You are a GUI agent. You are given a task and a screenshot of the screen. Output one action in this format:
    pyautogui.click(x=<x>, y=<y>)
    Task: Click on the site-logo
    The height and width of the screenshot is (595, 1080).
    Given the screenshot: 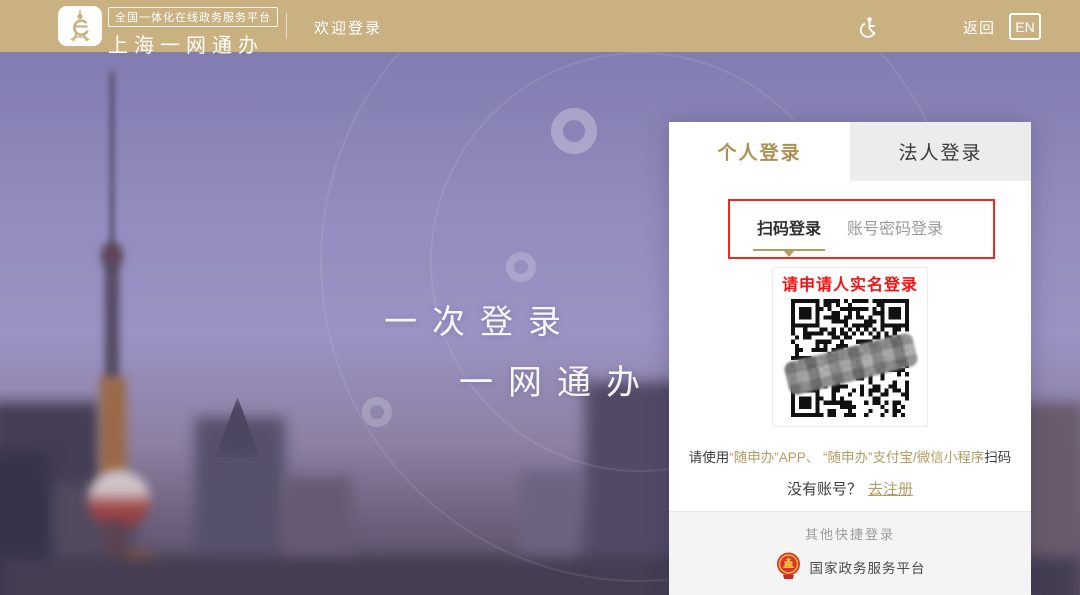 What is the action you would take?
    pyautogui.click(x=80, y=26)
    